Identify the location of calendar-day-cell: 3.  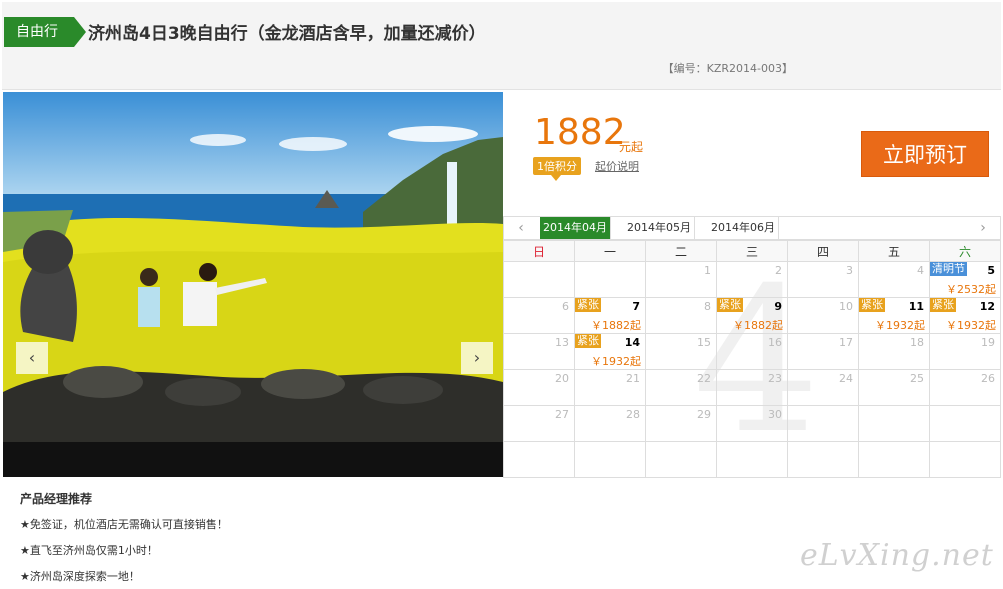
(823, 279).